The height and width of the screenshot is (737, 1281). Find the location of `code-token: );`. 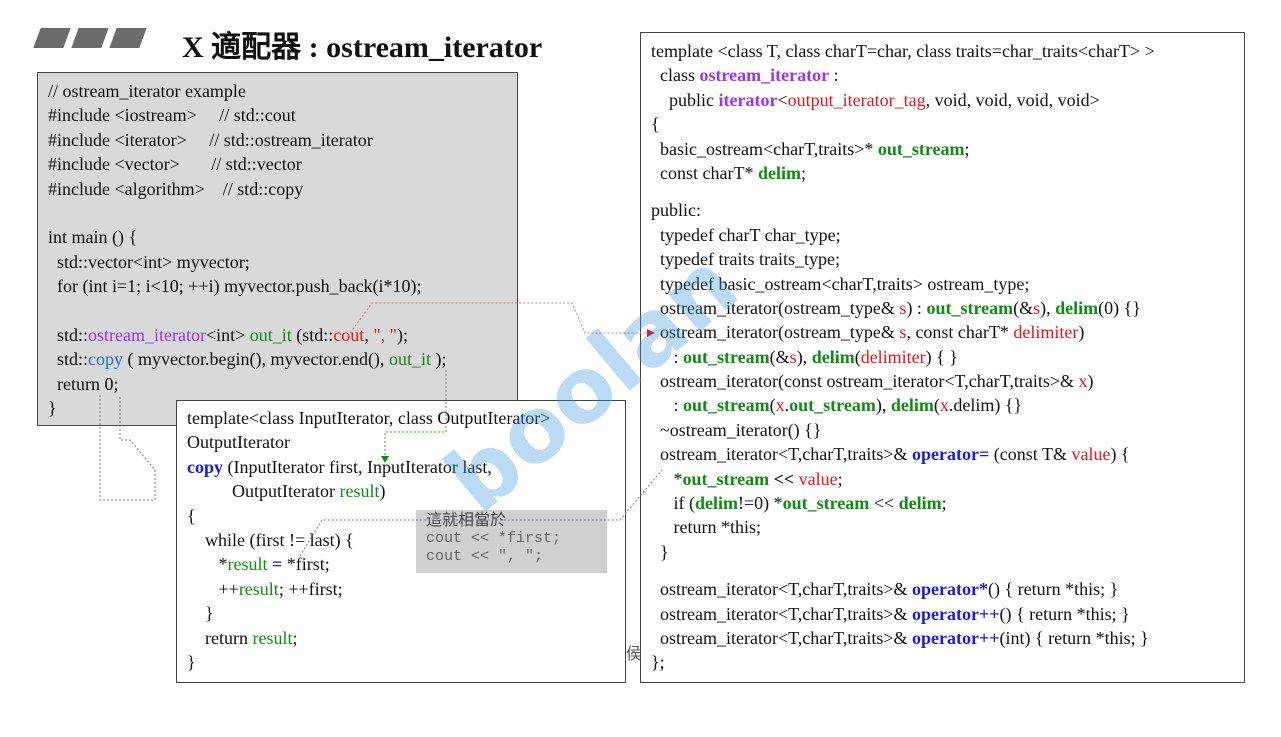

code-token: ); is located at coordinates (403, 334).